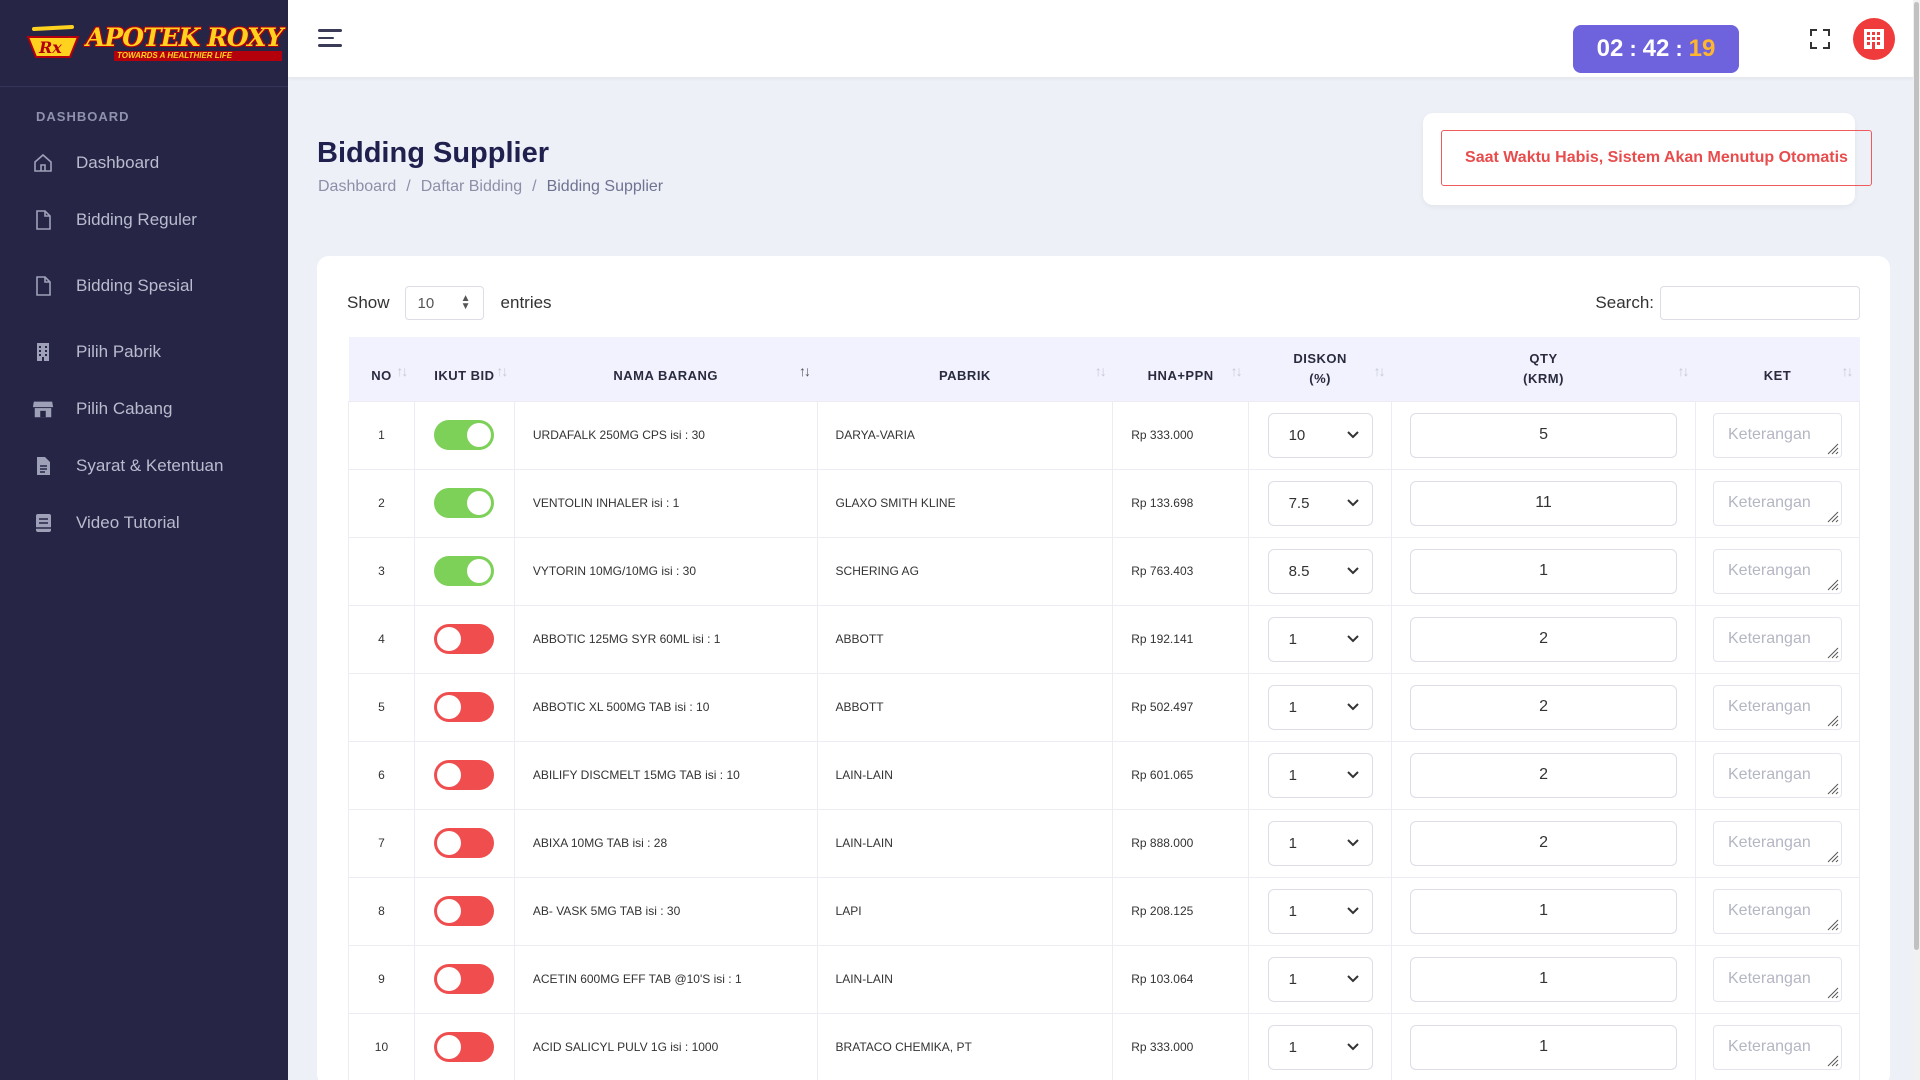 The height and width of the screenshot is (1080, 1920). Describe the element at coordinates (965, 369) in the screenshot. I see `column-header-pabrik: PABRIK ↑↓` at that location.